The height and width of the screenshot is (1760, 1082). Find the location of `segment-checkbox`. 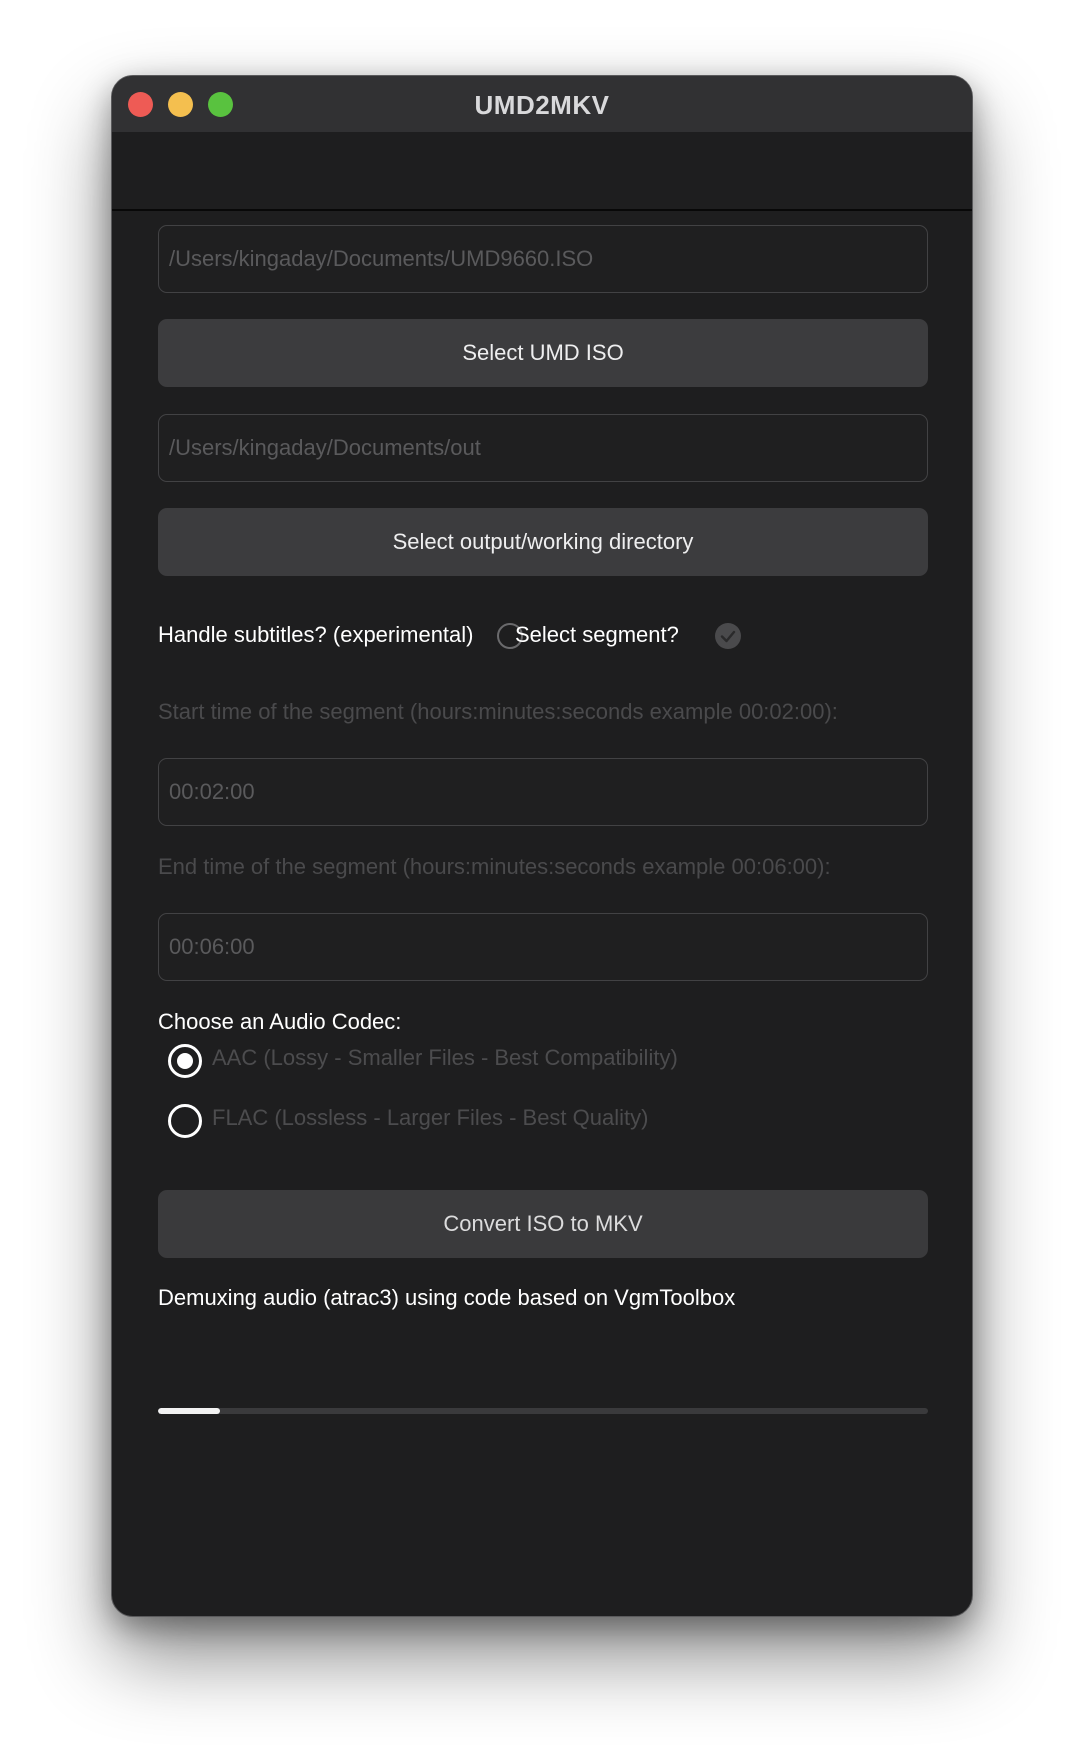

segment-checkbox is located at coordinates (728, 636).